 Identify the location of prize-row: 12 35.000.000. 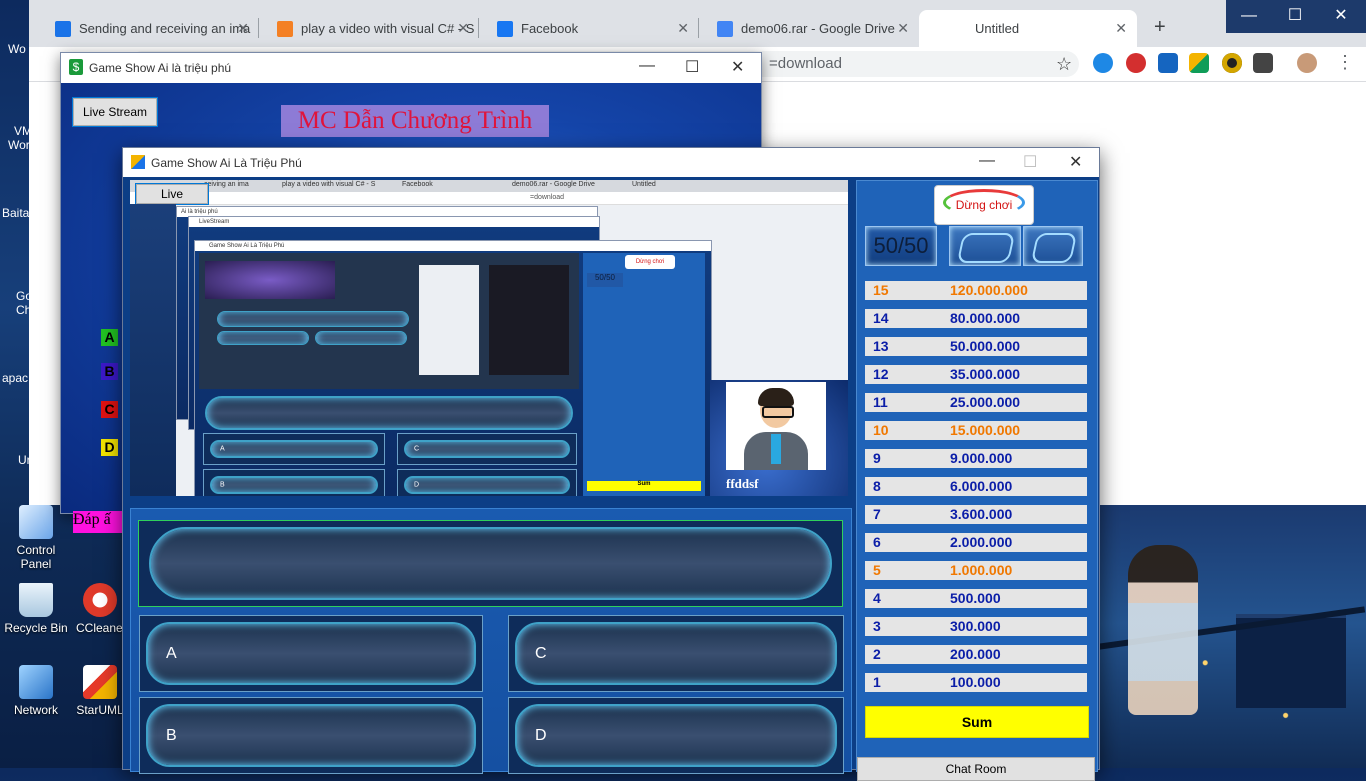
(976, 374).